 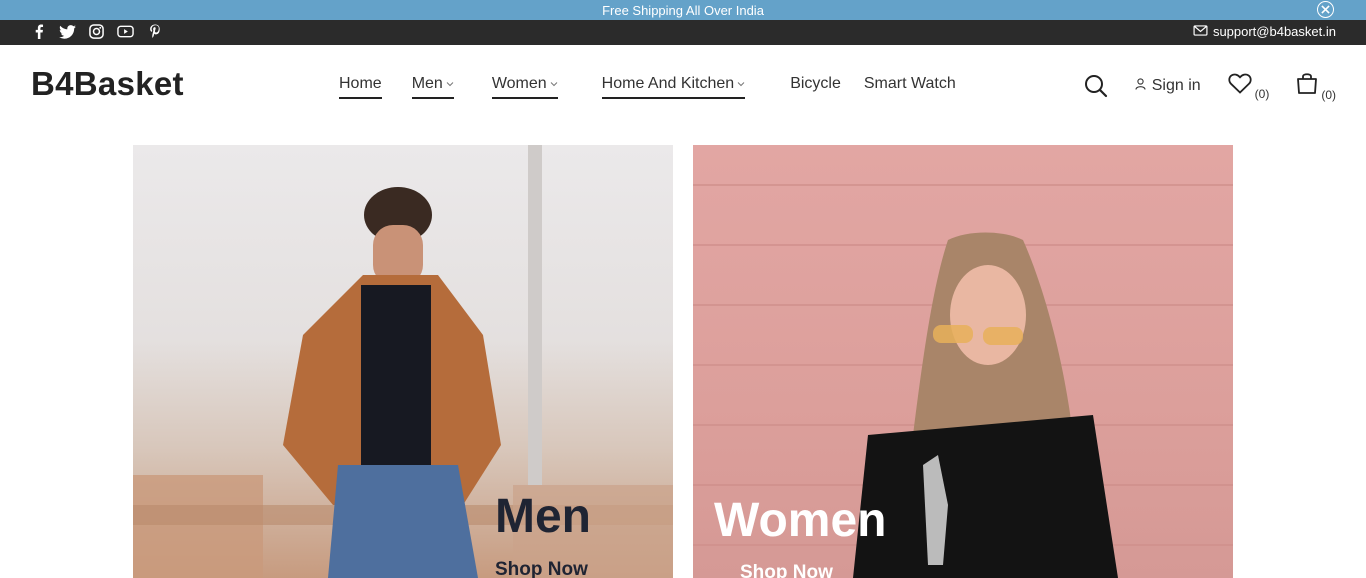 What do you see at coordinates (1307, 85) in the screenshot?
I see `shopping-bag-icon` at bounding box center [1307, 85].